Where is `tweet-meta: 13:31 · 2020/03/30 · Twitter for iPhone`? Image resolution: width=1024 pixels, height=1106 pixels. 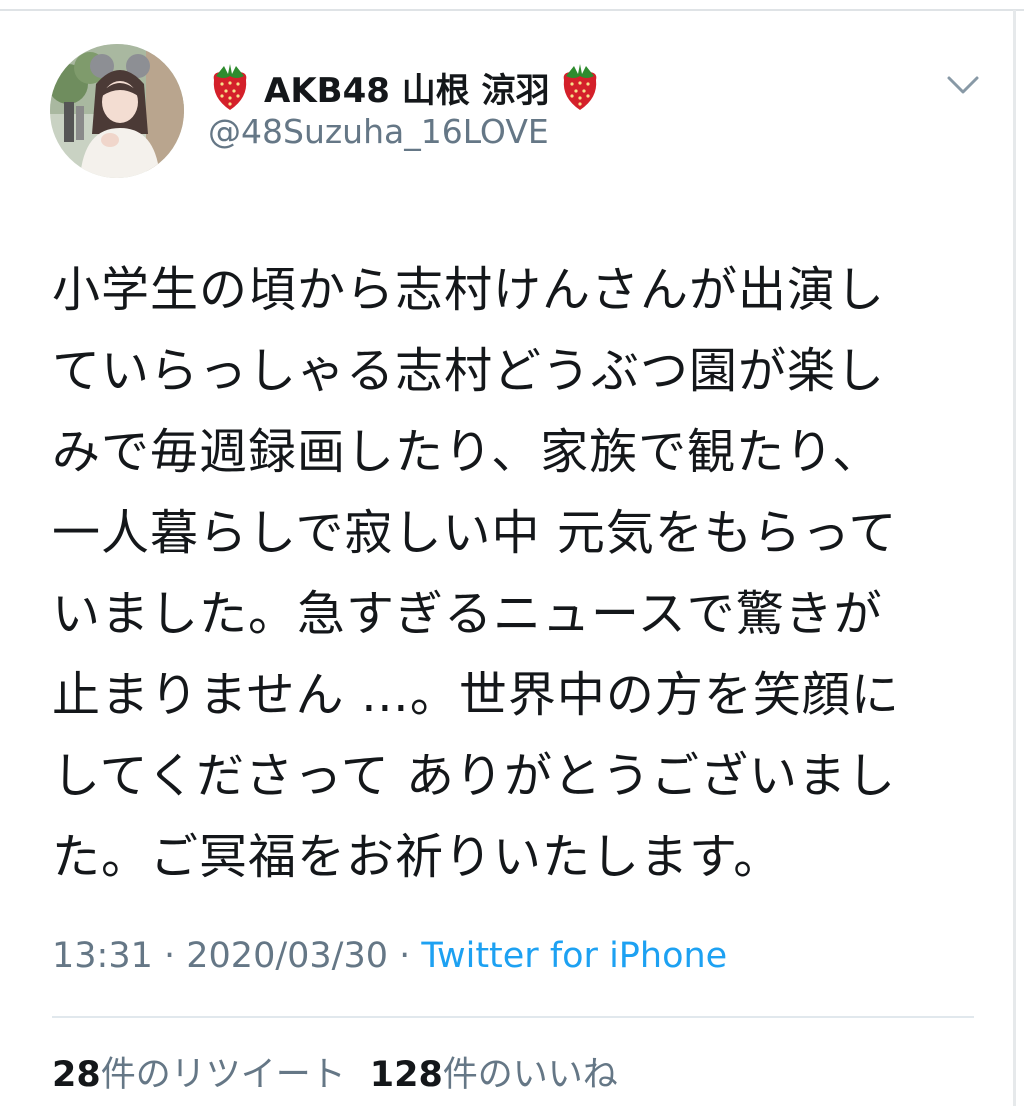 tweet-meta: 13:31 · 2020/03/30 · Twitter for iPhone is located at coordinates (389, 956).